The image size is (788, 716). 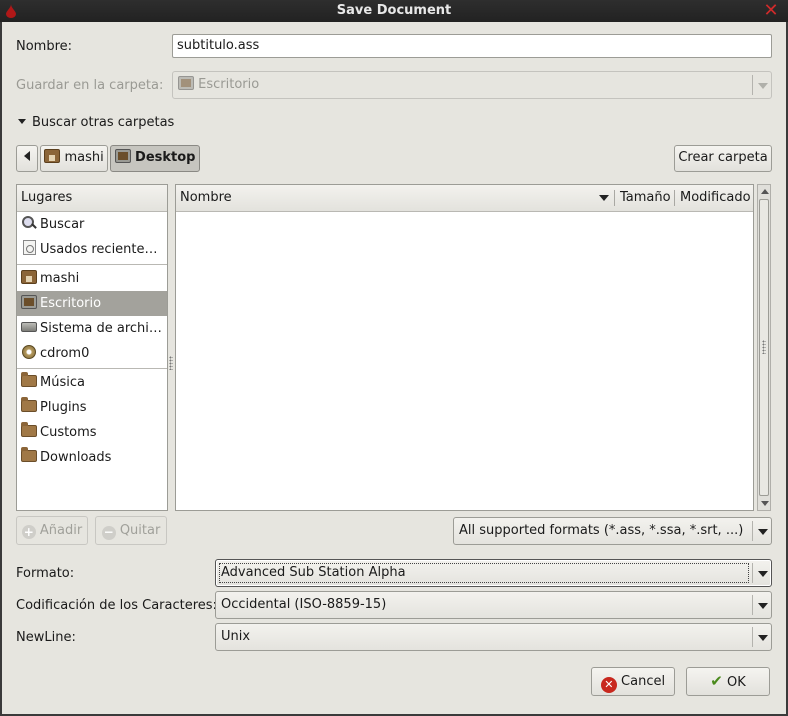 I want to click on expander-arrow-icon, so click(x=22, y=121).